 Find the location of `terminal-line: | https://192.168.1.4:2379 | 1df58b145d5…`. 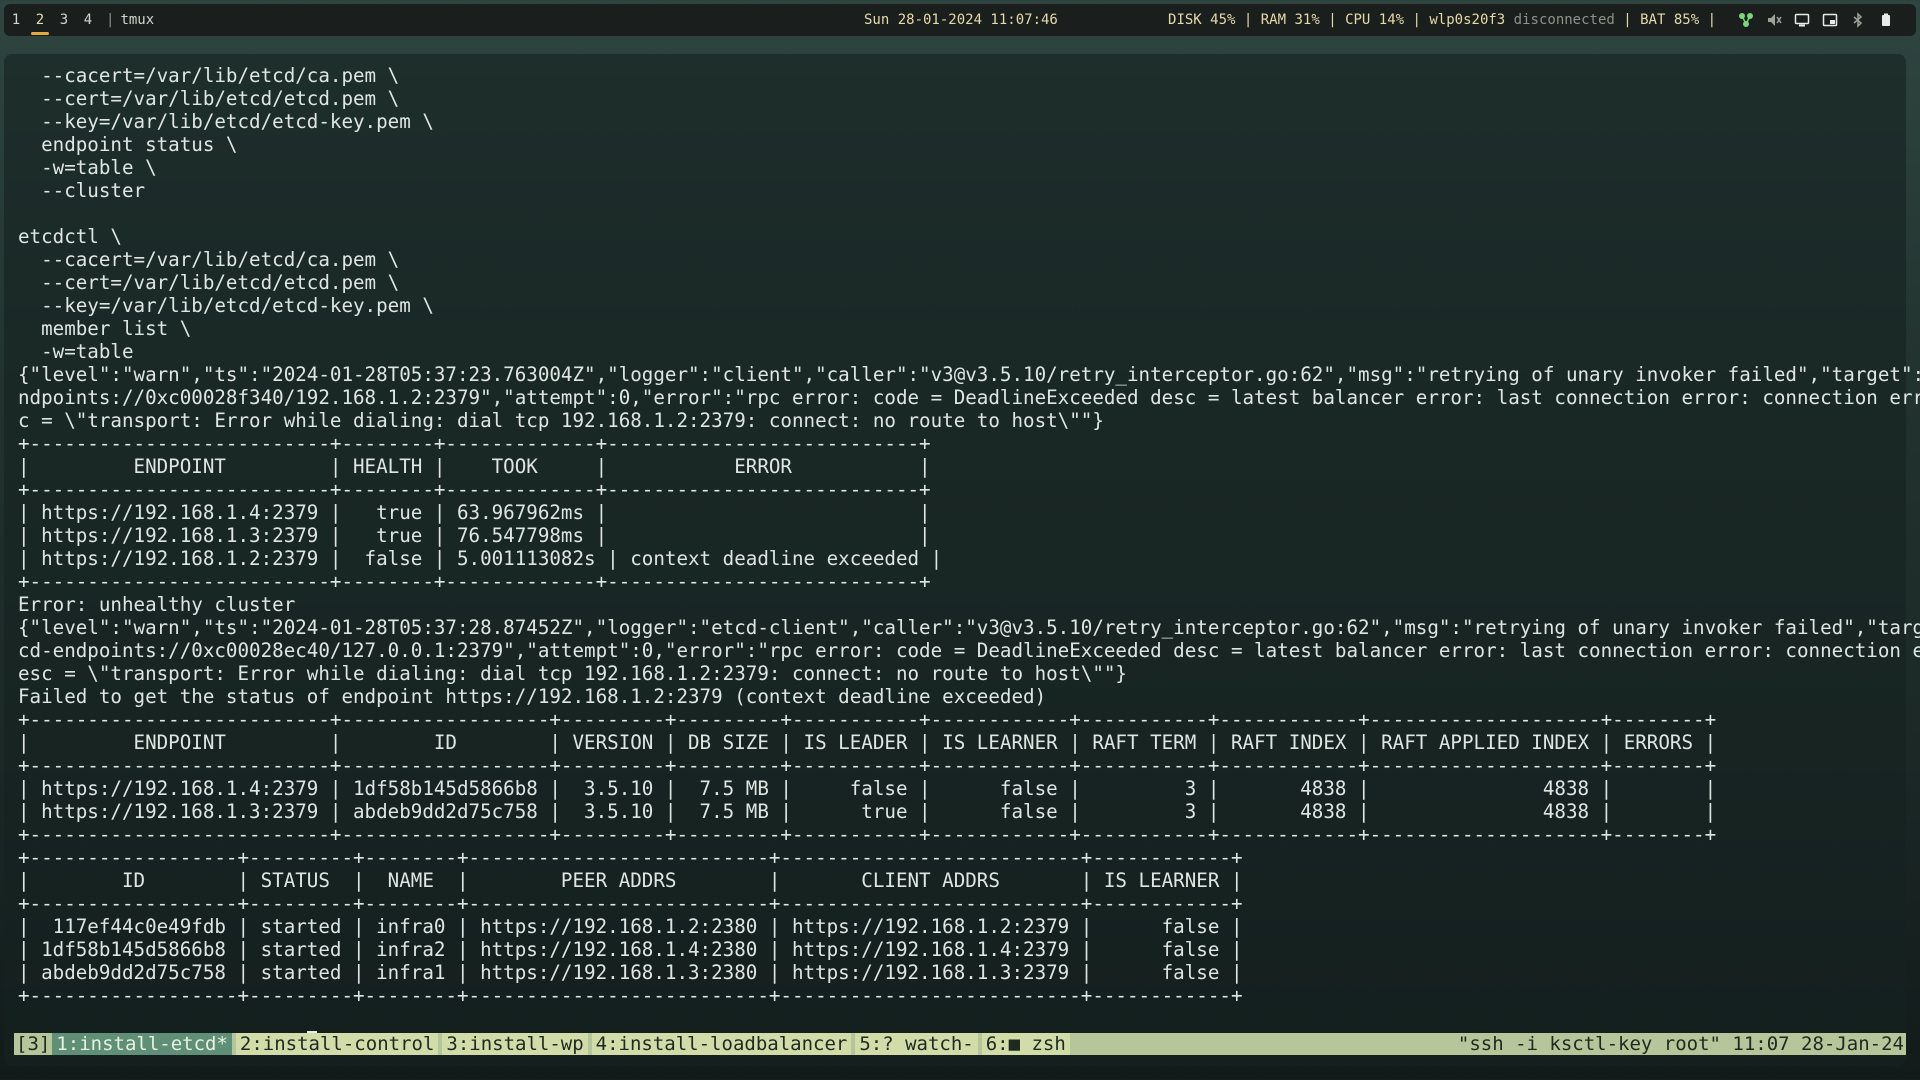

terminal-line: | https://192.168.1.4:2379 | 1df58b145d5… is located at coordinates (867, 788).